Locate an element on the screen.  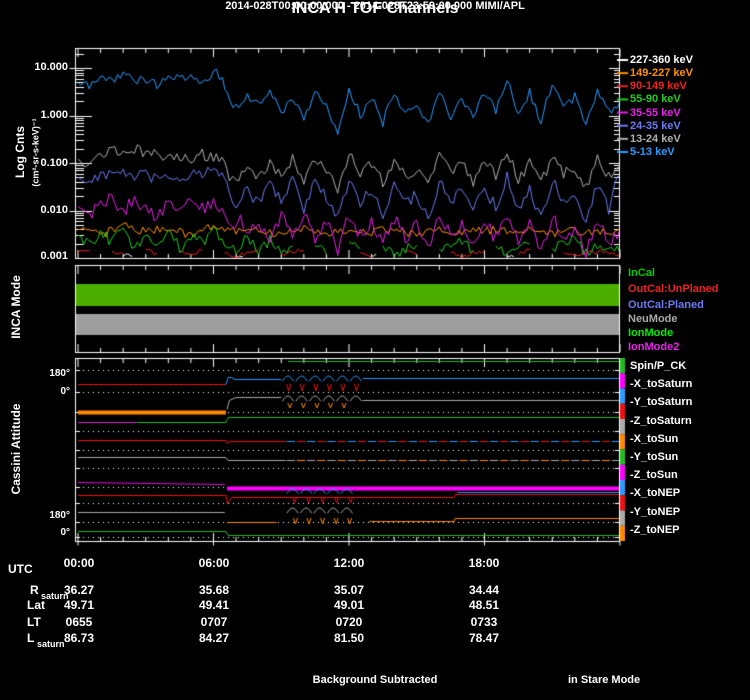
legend-item-attitude: -Z_toSaturn is located at coordinates (661, 420).